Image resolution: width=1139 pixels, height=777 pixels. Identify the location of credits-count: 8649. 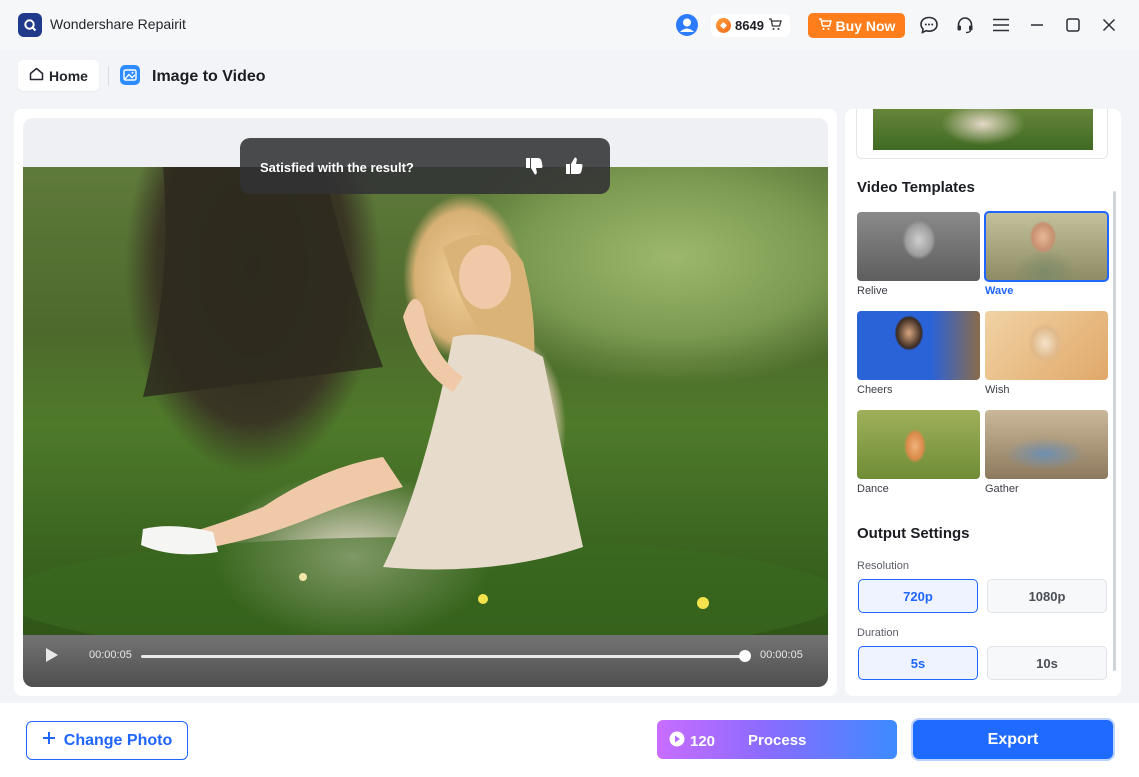
(749, 25).